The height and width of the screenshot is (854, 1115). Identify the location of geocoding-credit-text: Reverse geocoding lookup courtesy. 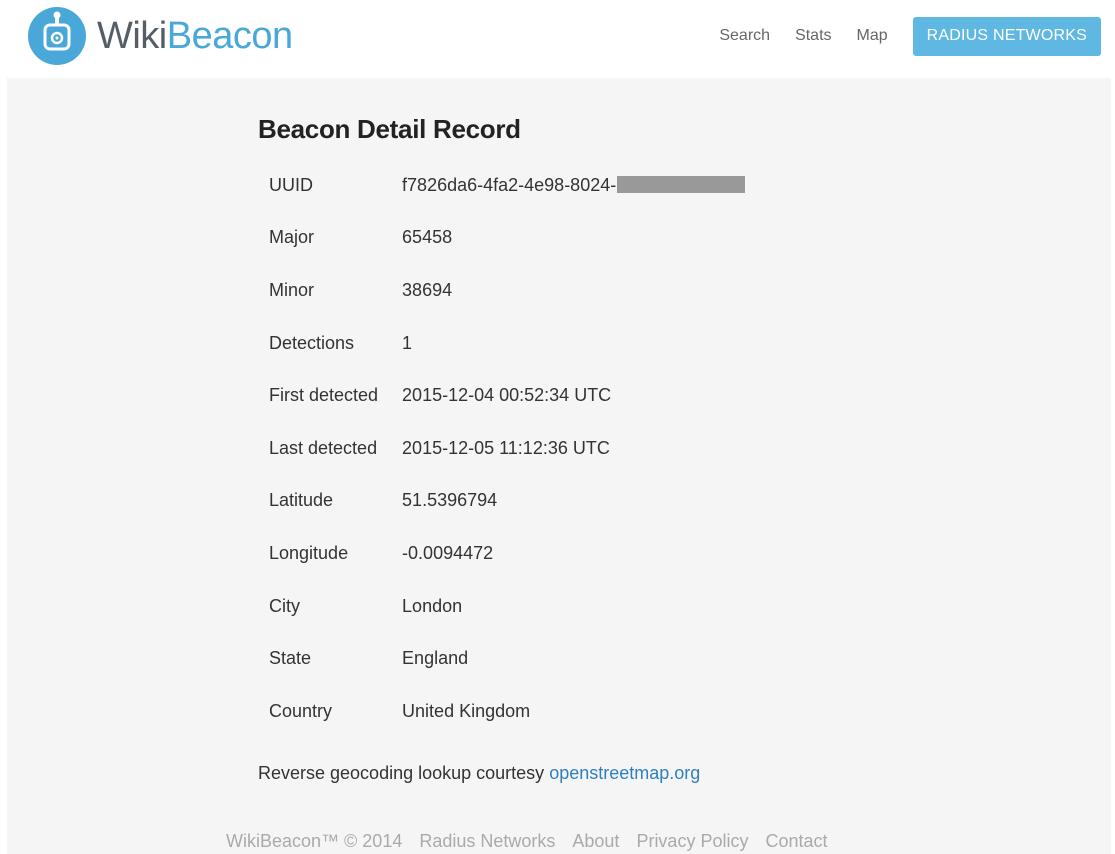
(404, 773).